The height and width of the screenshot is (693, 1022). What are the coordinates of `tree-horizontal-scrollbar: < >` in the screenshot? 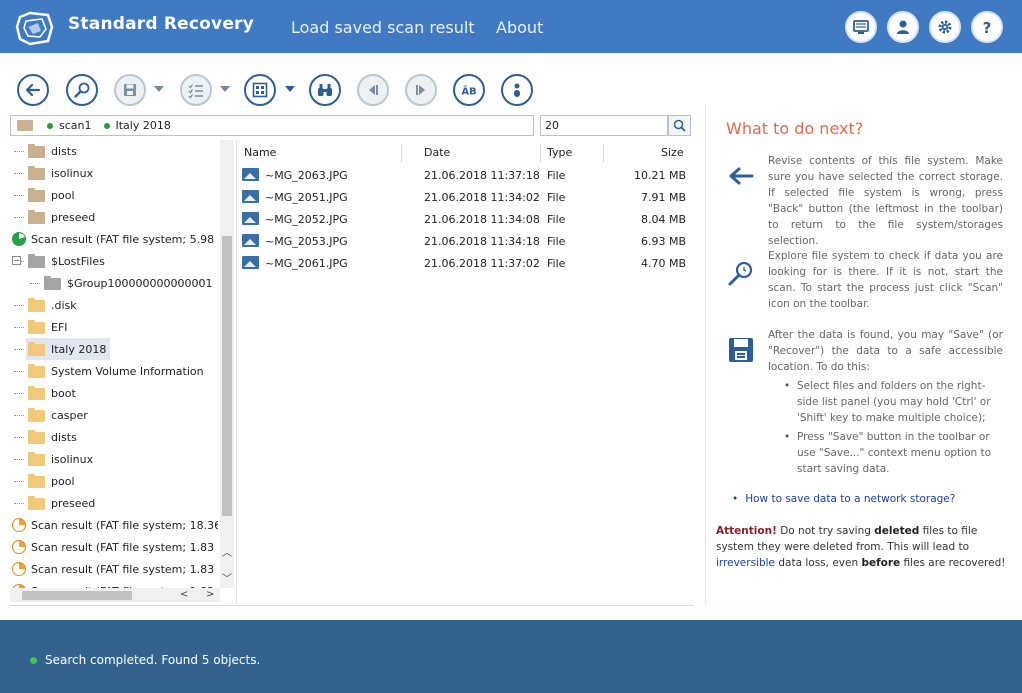 It's located at (115, 595).